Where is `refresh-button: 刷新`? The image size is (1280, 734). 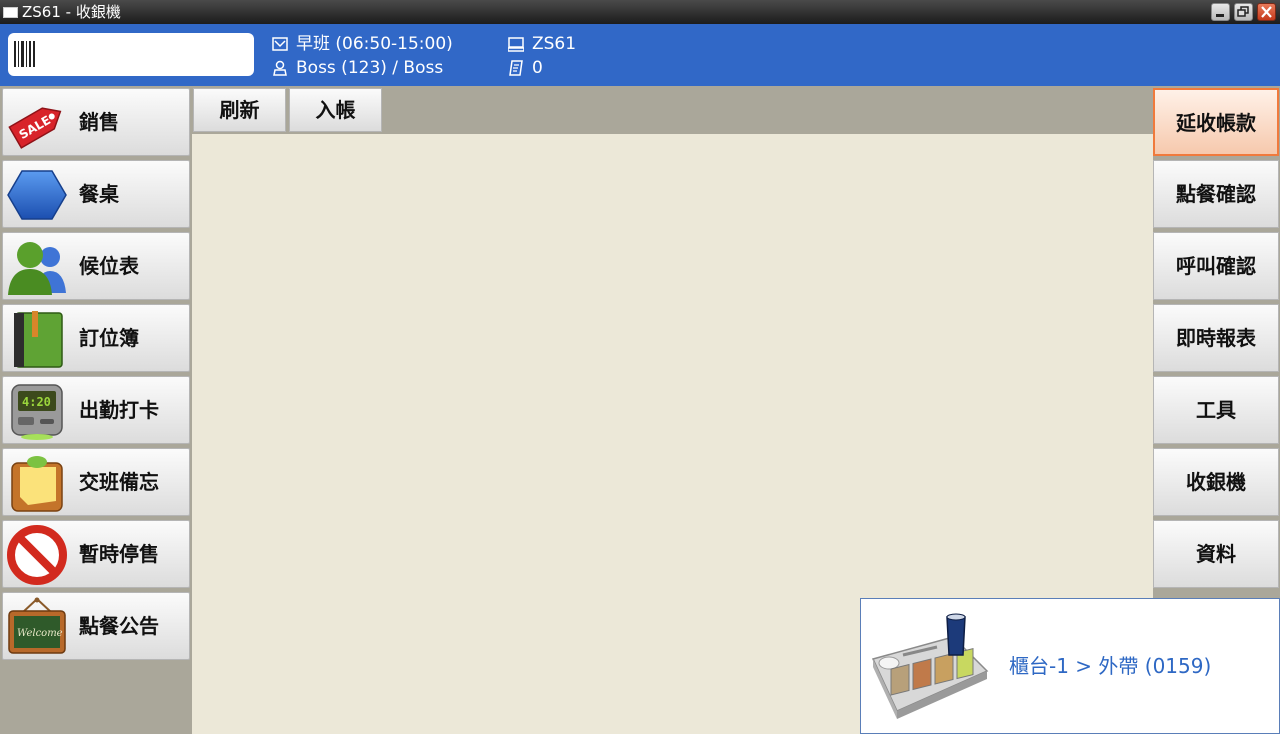 refresh-button: 刷新 is located at coordinates (239, 110).